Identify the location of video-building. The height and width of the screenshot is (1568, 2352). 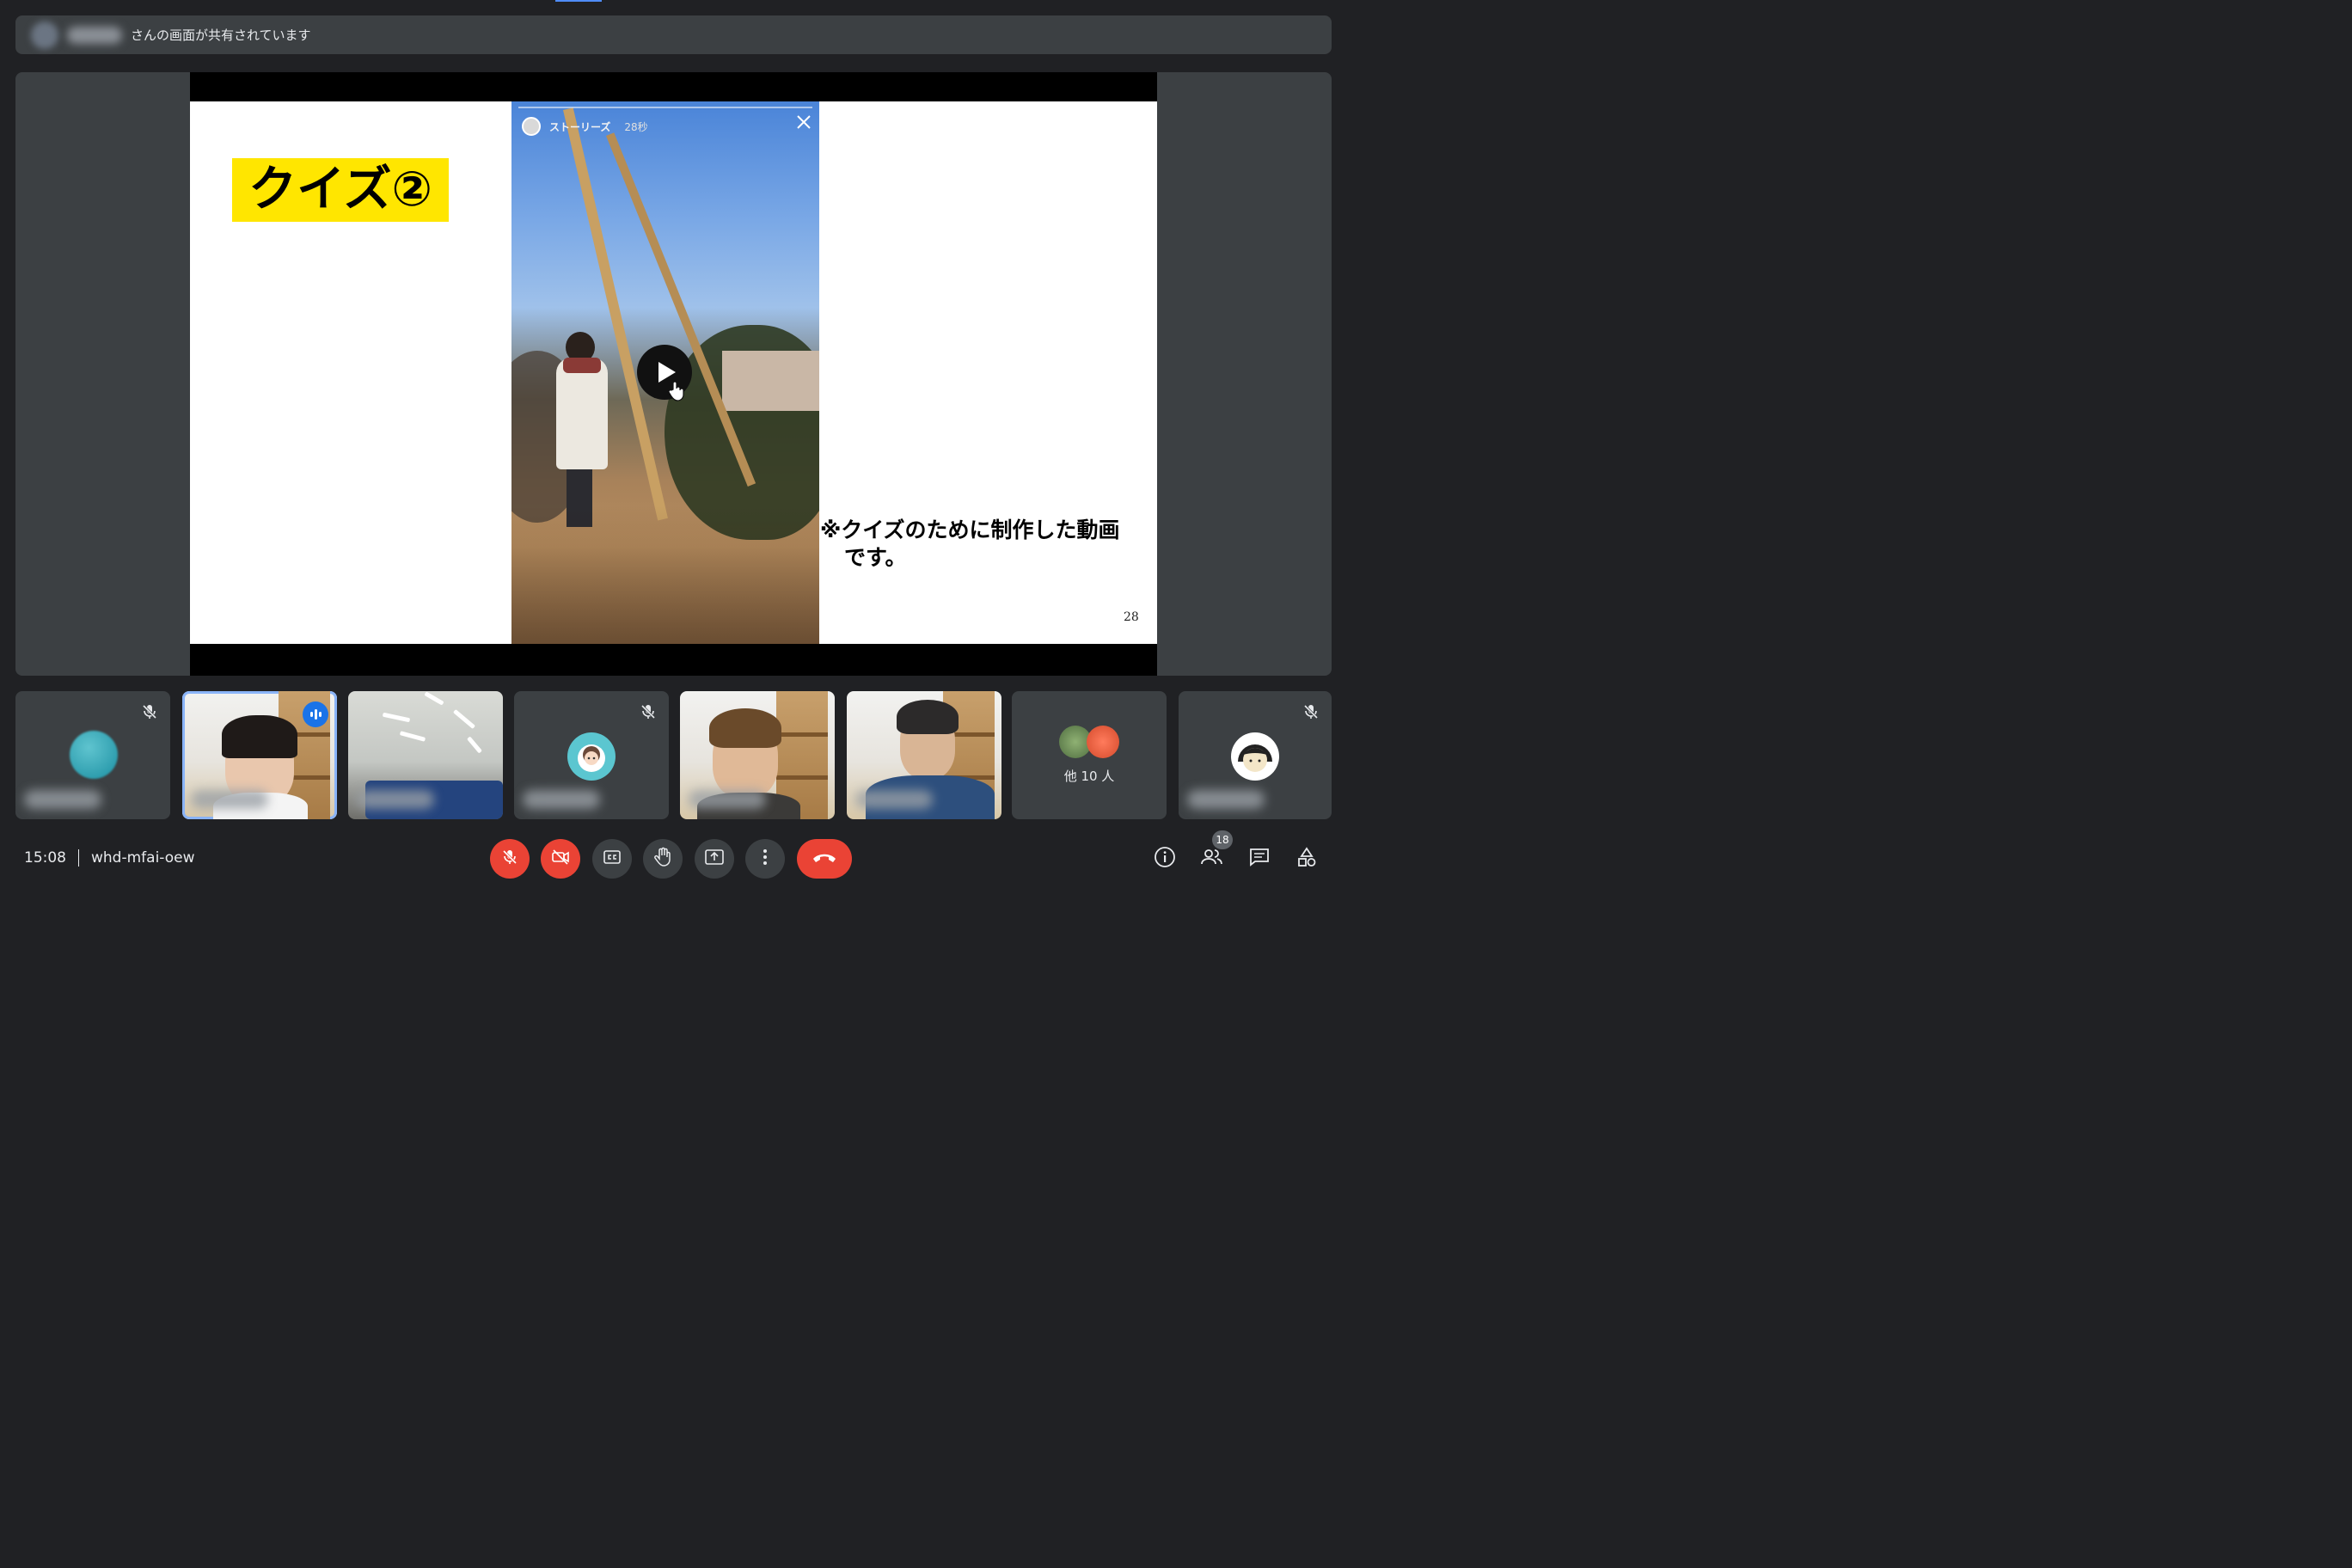
(770, 381).